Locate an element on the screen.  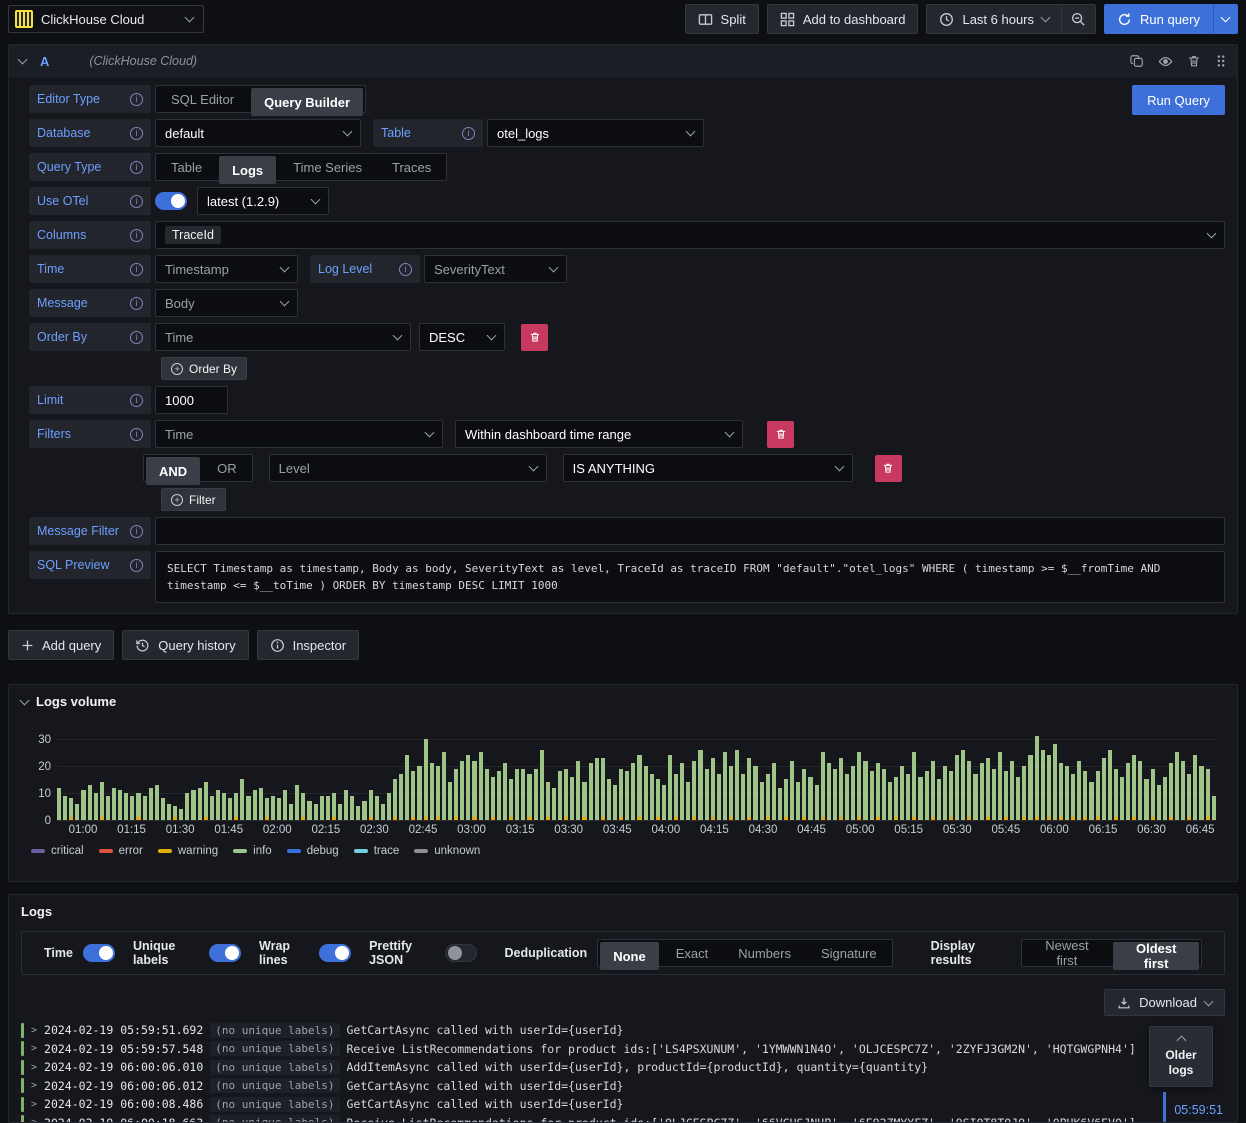
query-type-option-logs: Logs is located at coordinates (248, 170).